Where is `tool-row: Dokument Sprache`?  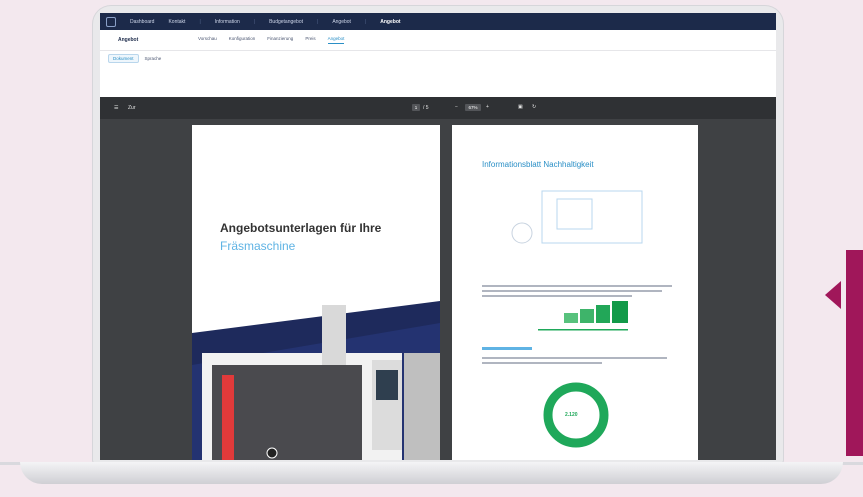
tool-row: Dokument Sprache is located at coordinates (438, 58).